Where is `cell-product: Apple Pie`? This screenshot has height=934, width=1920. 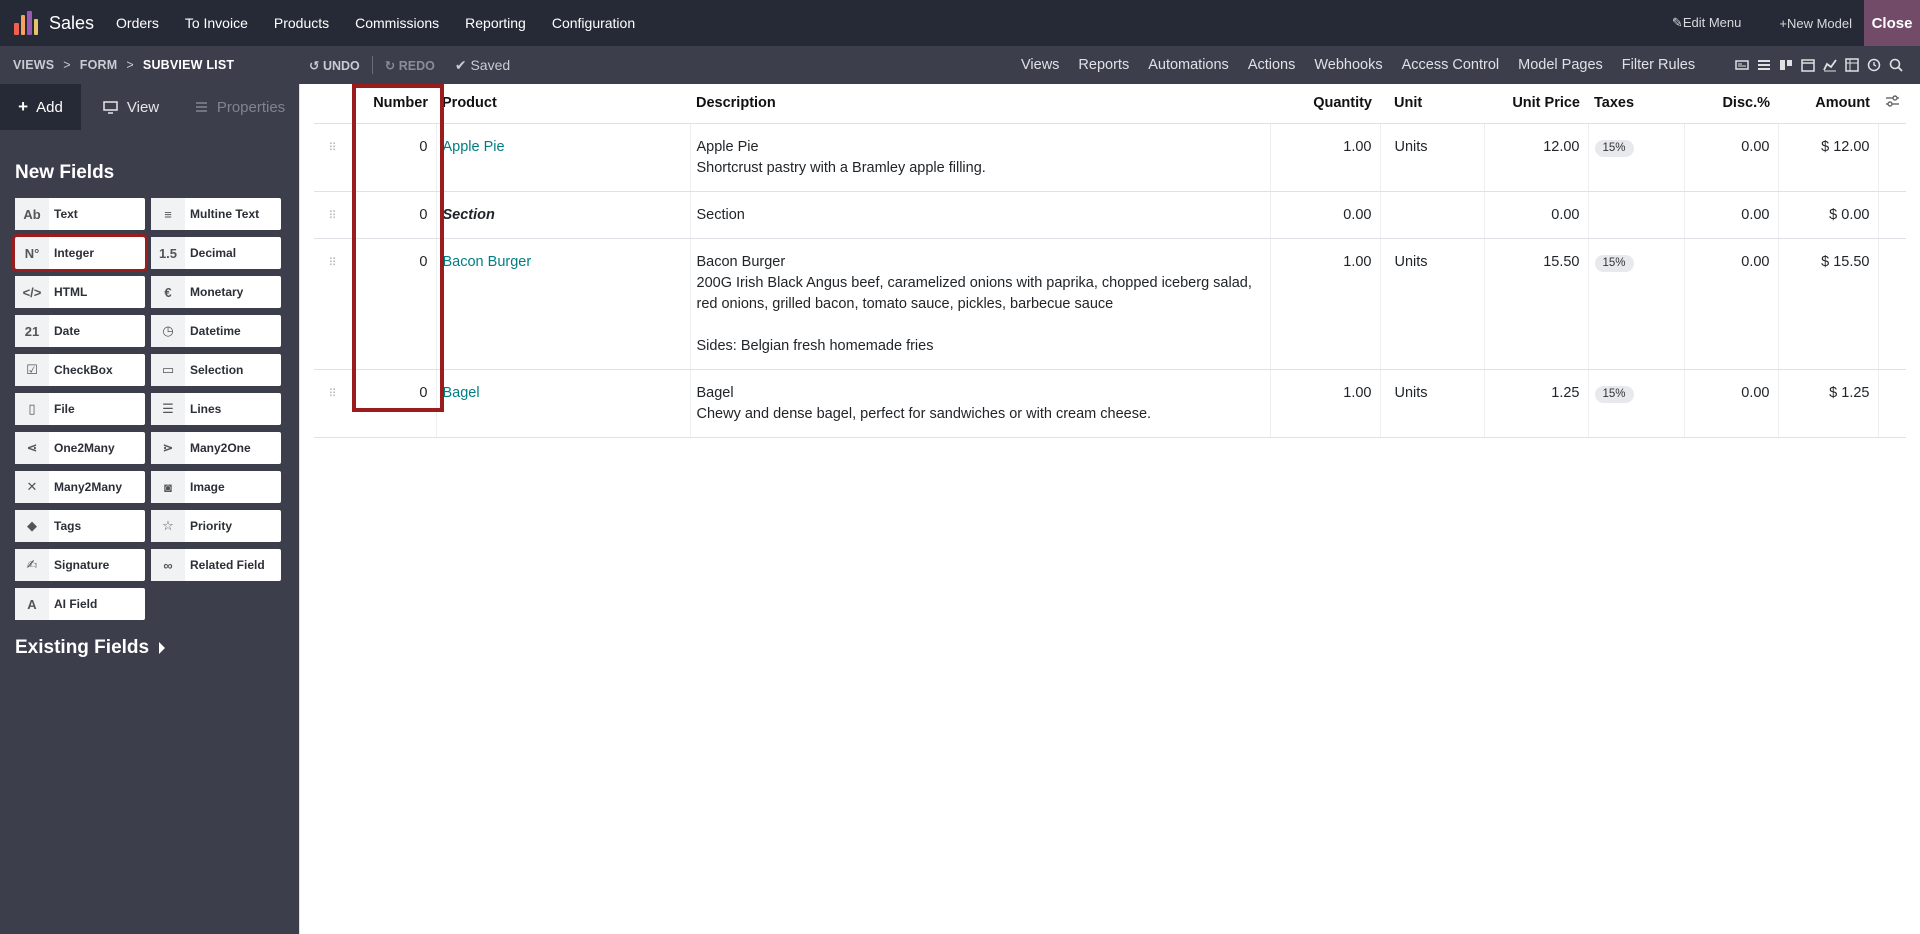 cell-product: Apple Pie is located at coordinates (563, 157).